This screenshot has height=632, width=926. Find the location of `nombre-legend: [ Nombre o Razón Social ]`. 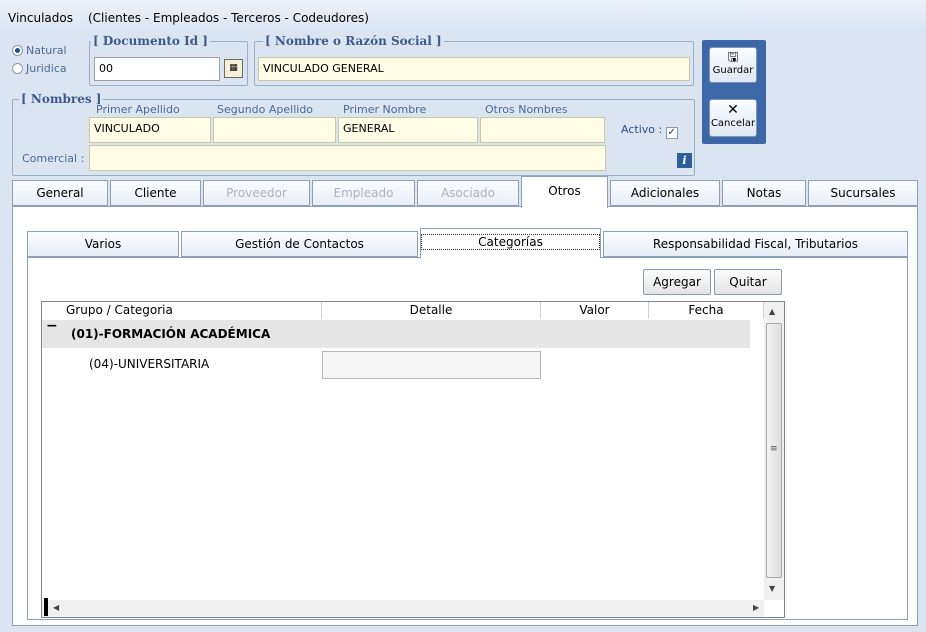

nombre-legend: [ Nombre o Razón Social ] is located at coordinates (353, 41).